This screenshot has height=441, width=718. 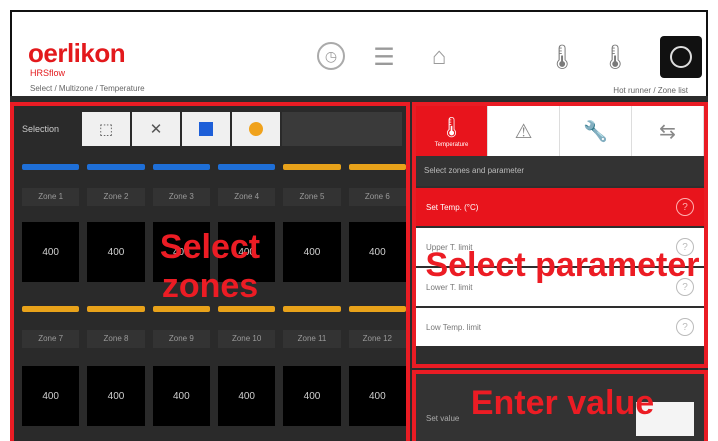 What do you see at coordinates (560, 207) in the screenshot?
I see `parameter-row: Set Temp. (°C)?` at bounding box center [560, 207].